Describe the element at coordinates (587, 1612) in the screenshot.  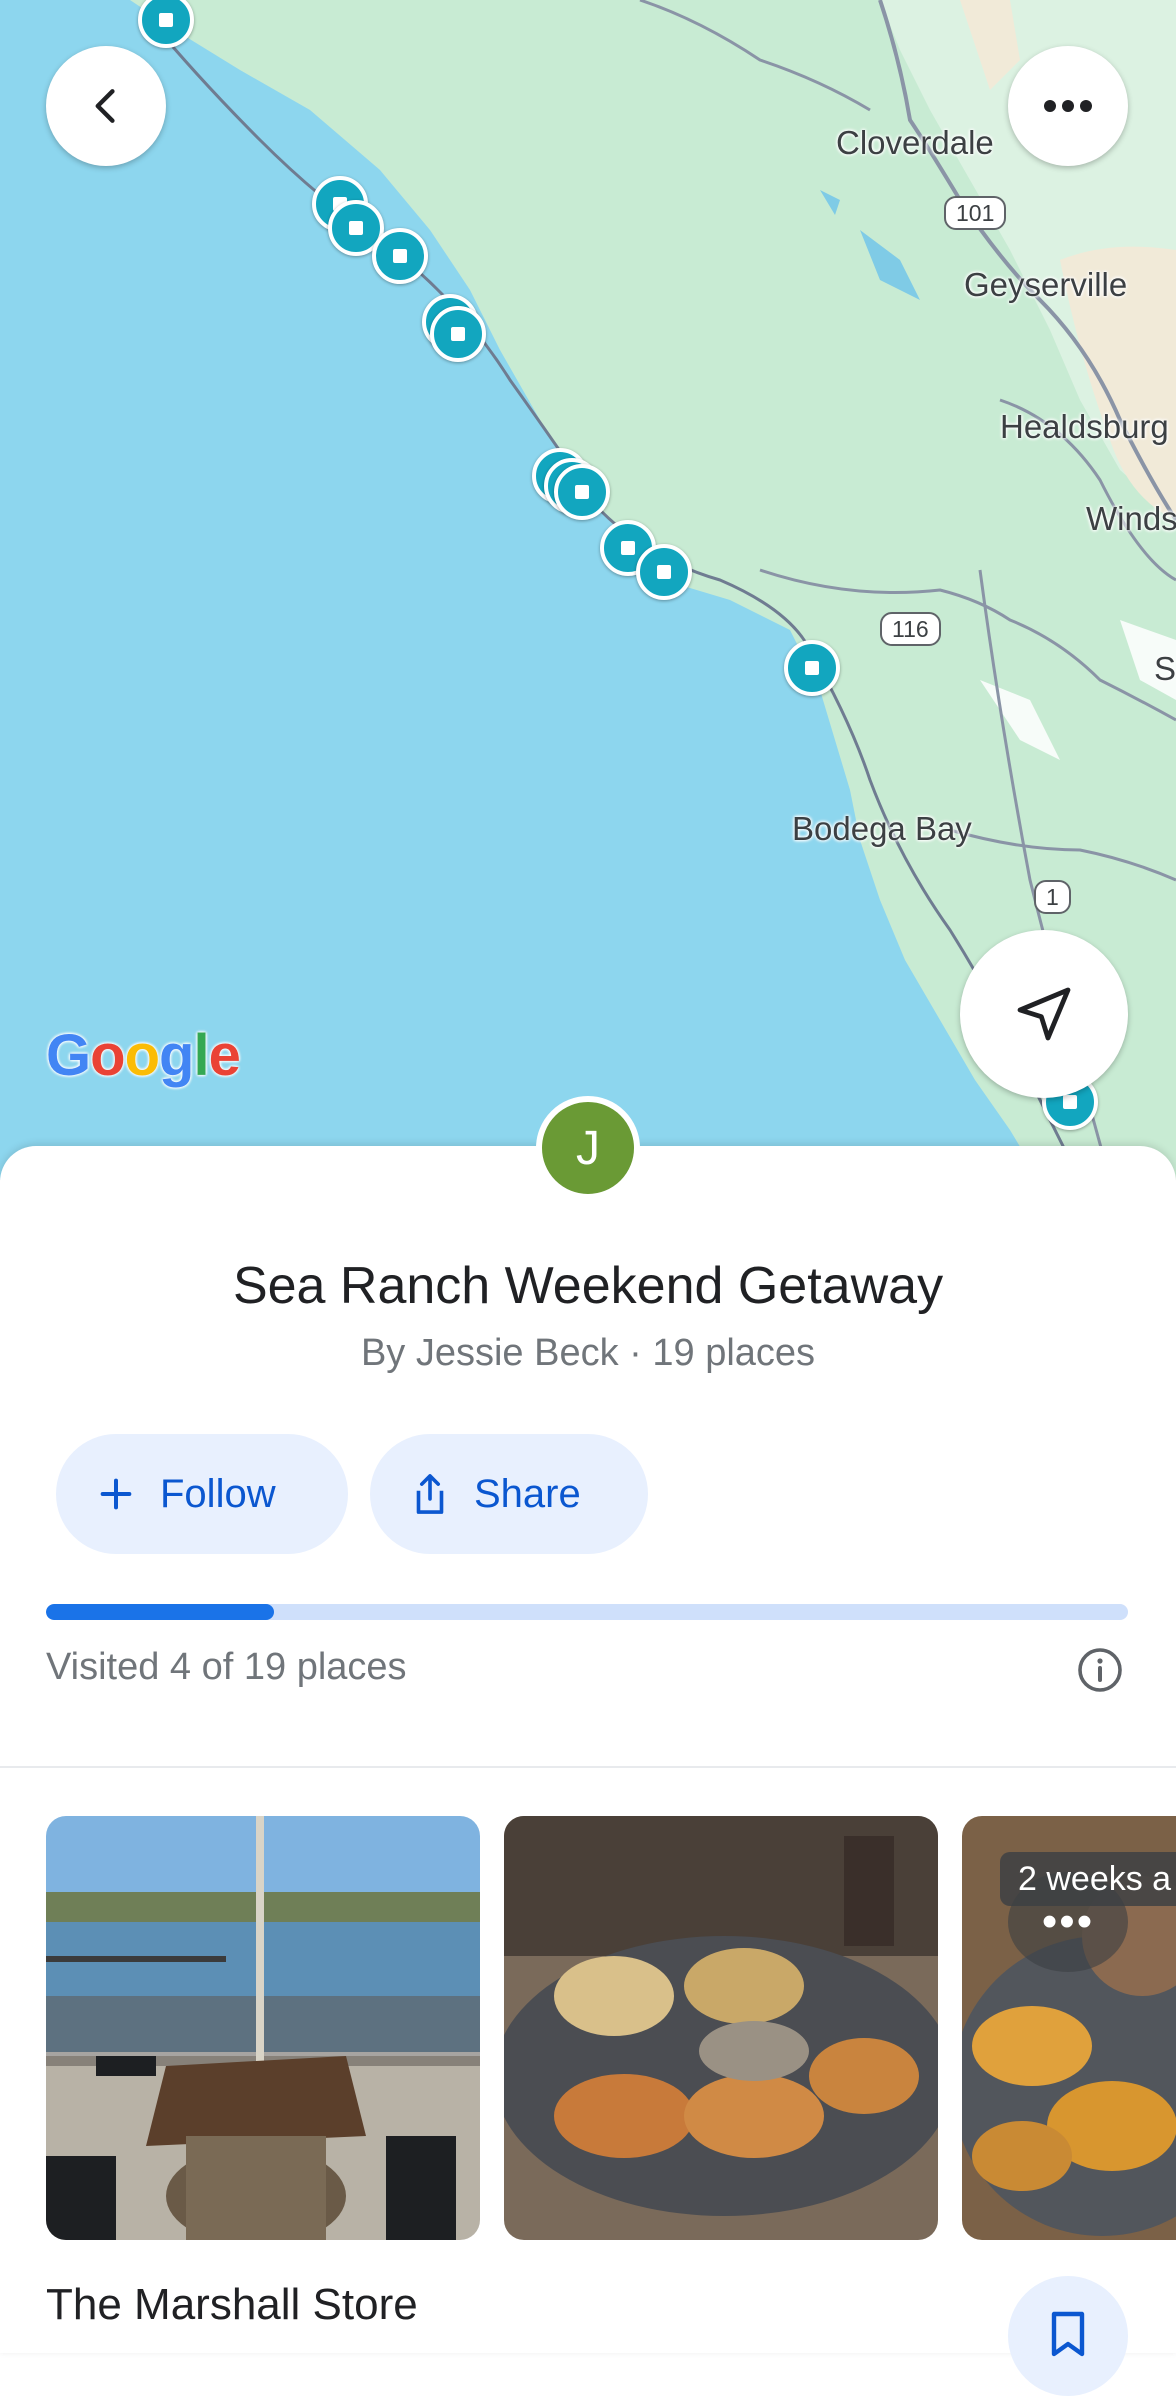
I see `visited-progress-bar` at that location.